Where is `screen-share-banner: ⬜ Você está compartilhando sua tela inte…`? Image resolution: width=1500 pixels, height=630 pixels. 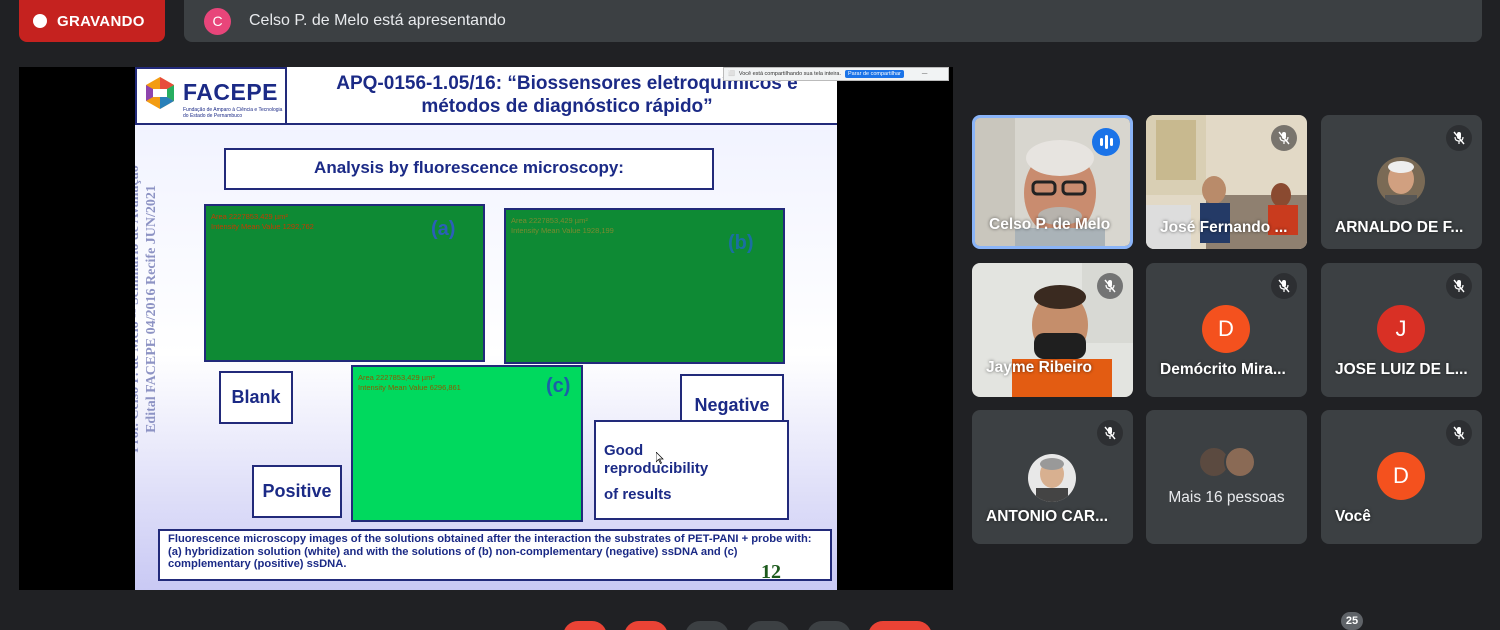 screen-share-banner: ⬜ Você está compartilhando sua tela inte… is located at coordinates (836, 74).